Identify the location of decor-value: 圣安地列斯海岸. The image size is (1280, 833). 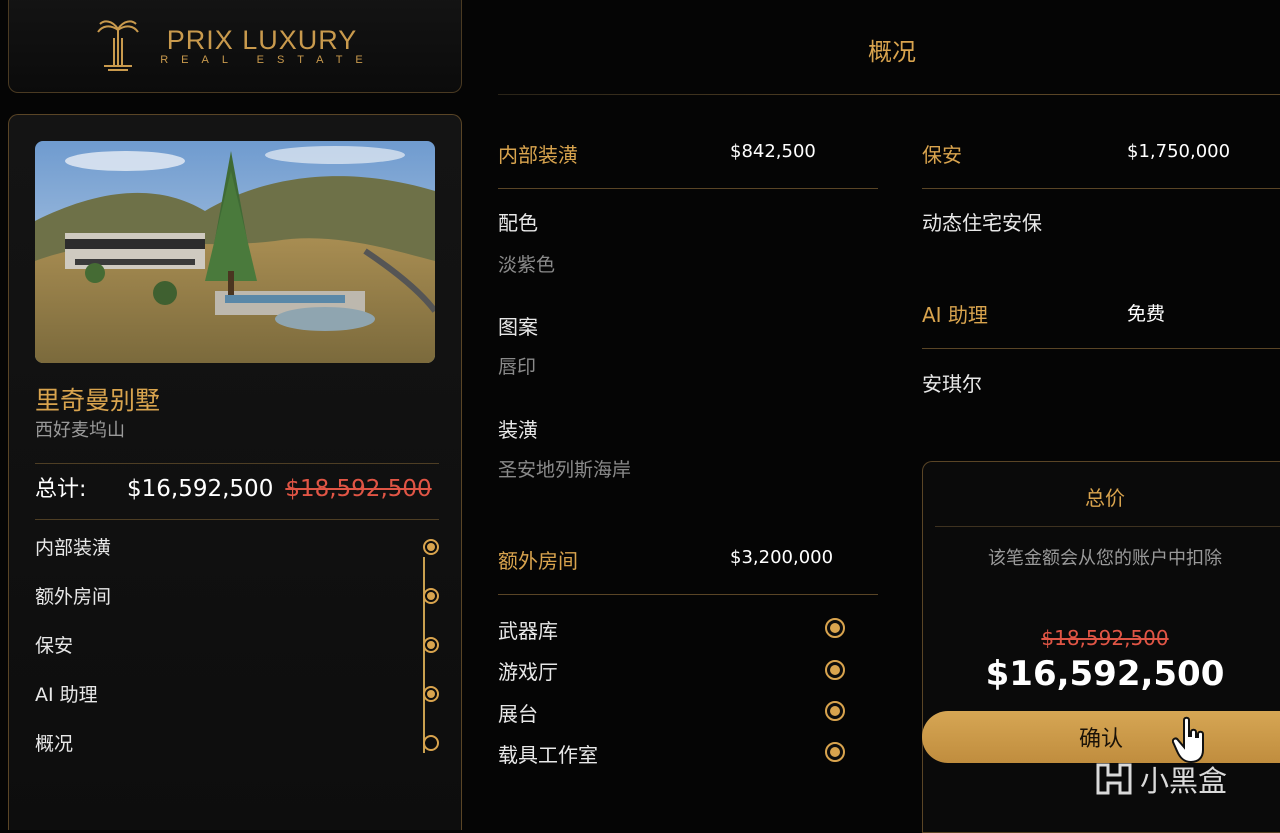
(565, 470).